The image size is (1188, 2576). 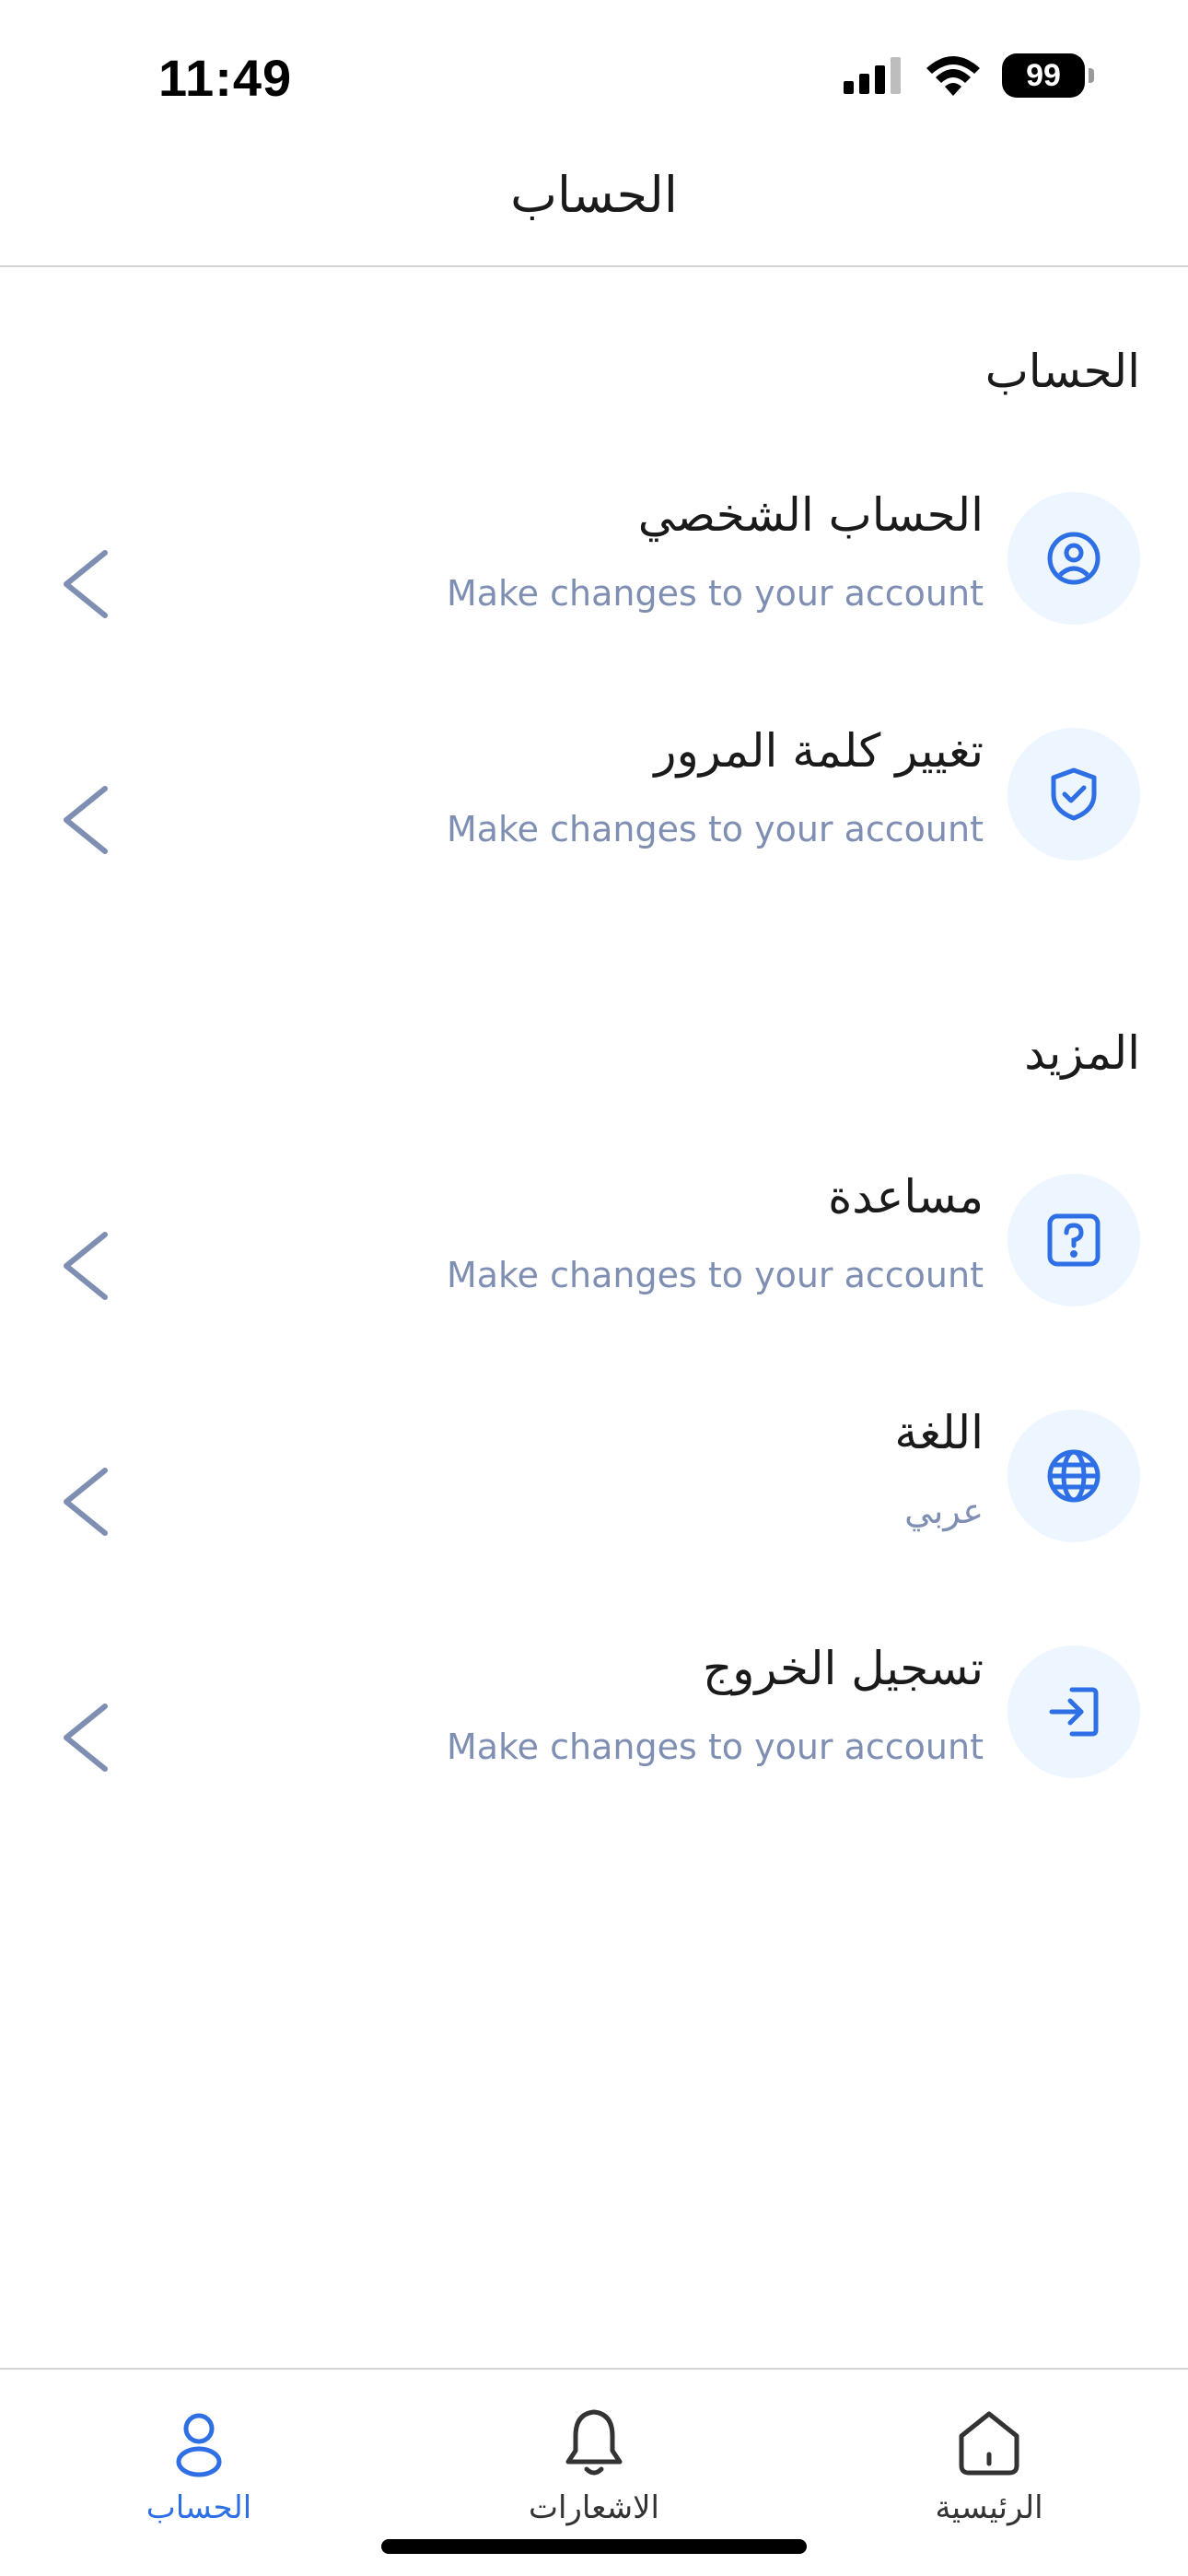 I want to click on tab-home: الرئيسية, so click(x=989, y=2466).